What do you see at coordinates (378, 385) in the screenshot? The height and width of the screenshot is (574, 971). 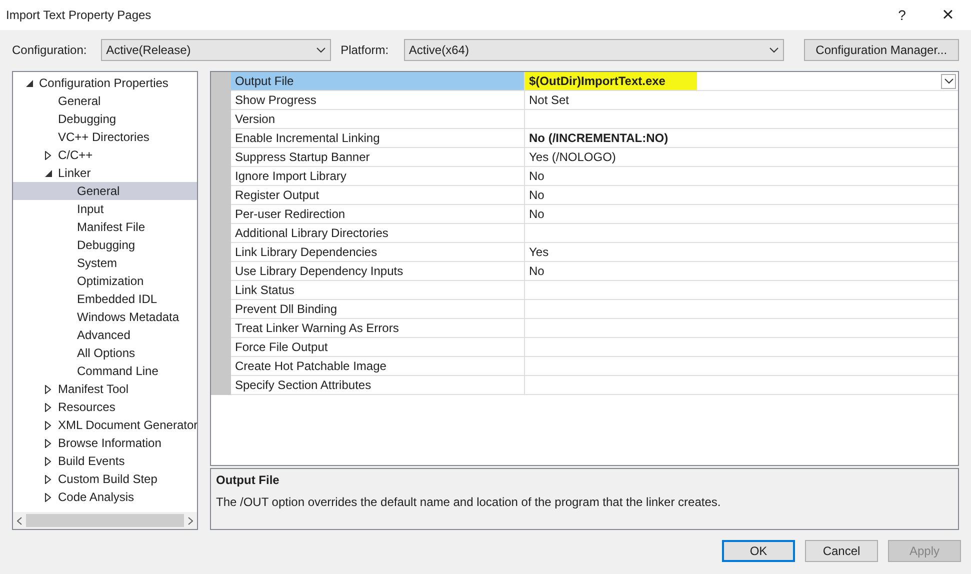 I see `property-name: Specify Section Attributes` at bounding box center [378, 385].